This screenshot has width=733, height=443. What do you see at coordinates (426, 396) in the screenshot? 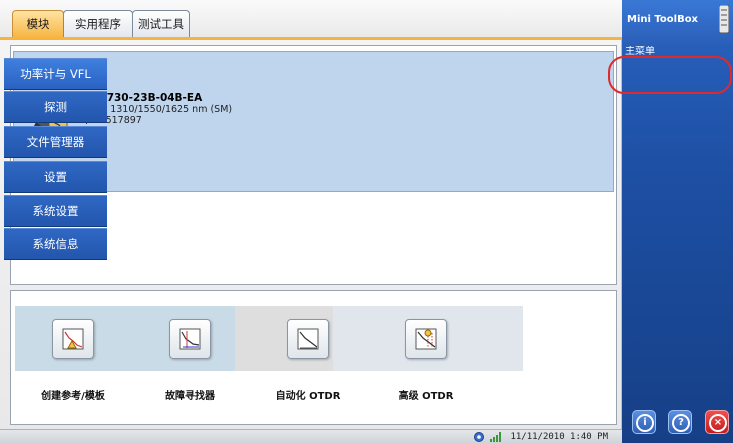
I see `app-label: 高级 OTDR` at bounding box center [426, 396].